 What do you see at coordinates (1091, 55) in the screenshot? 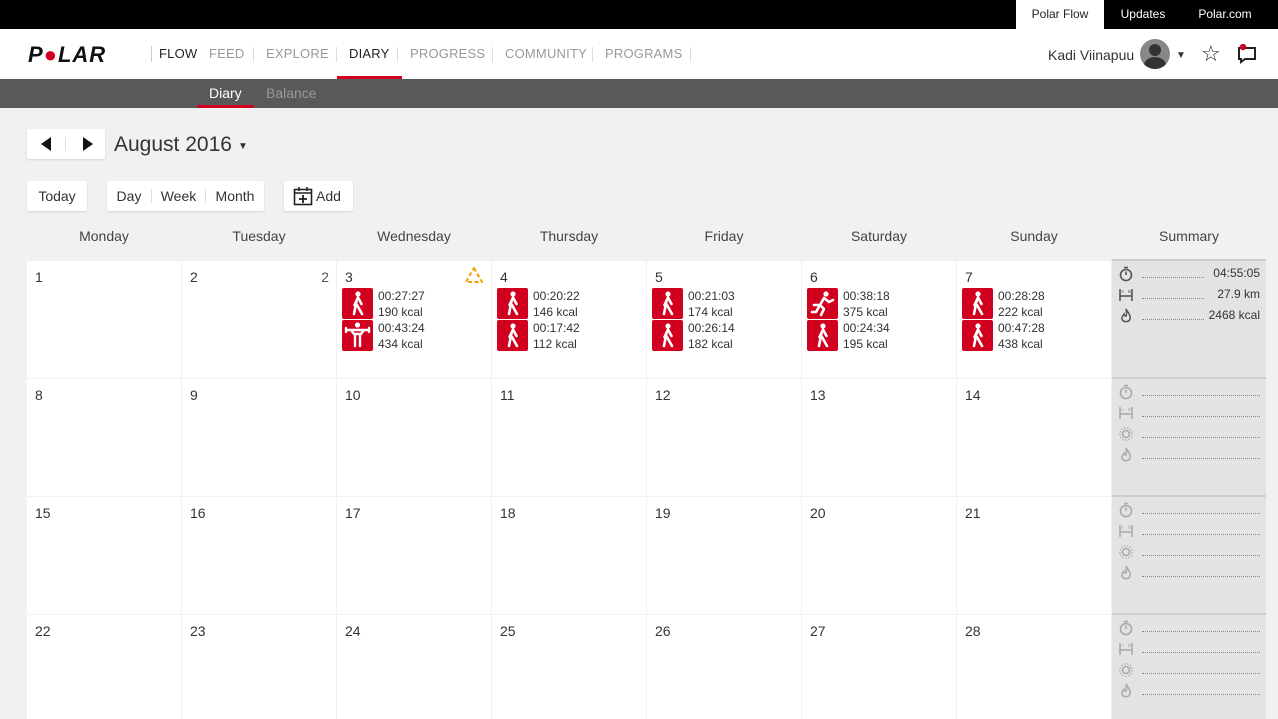
I see `username: Kadi Viinapuu` at bounding box center [1091, 55].